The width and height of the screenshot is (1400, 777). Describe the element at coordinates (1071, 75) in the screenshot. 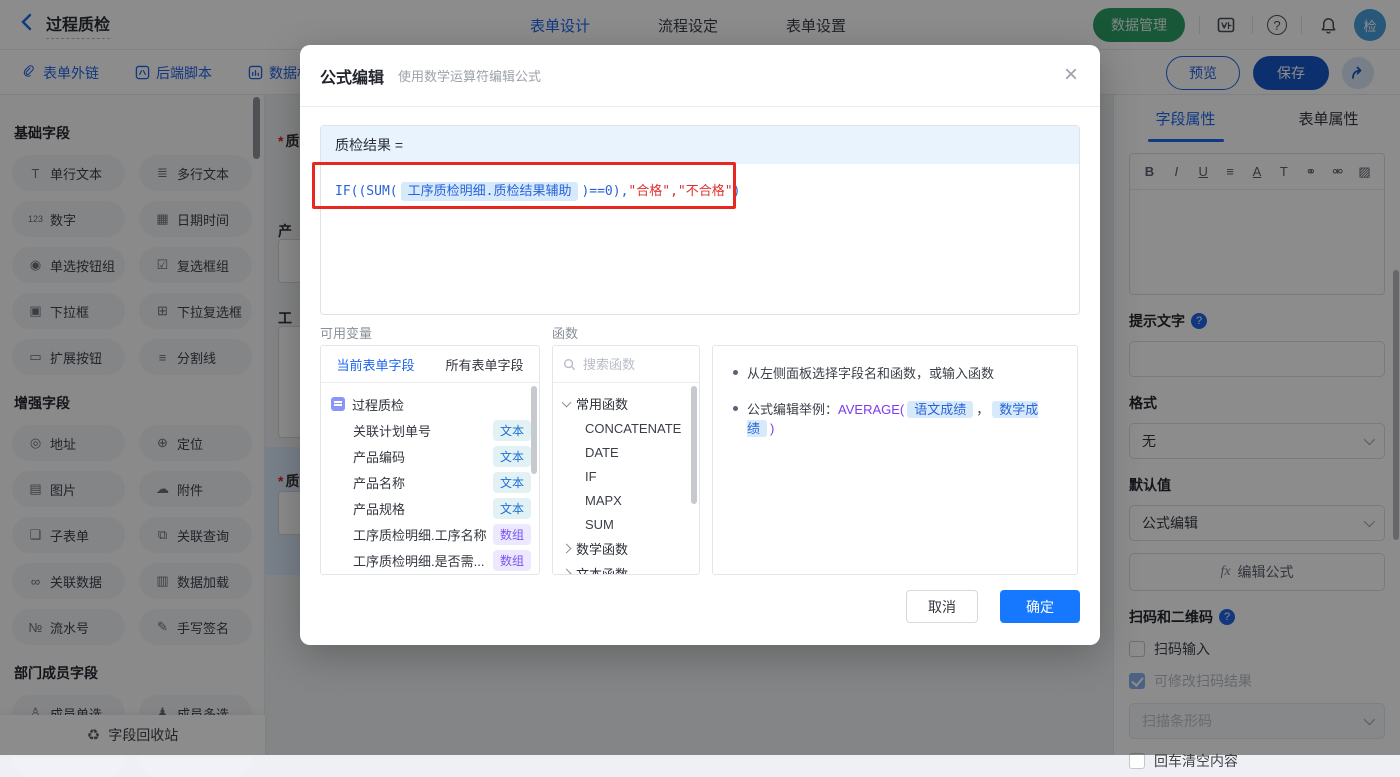

I see `close-icon: ×` at that location.